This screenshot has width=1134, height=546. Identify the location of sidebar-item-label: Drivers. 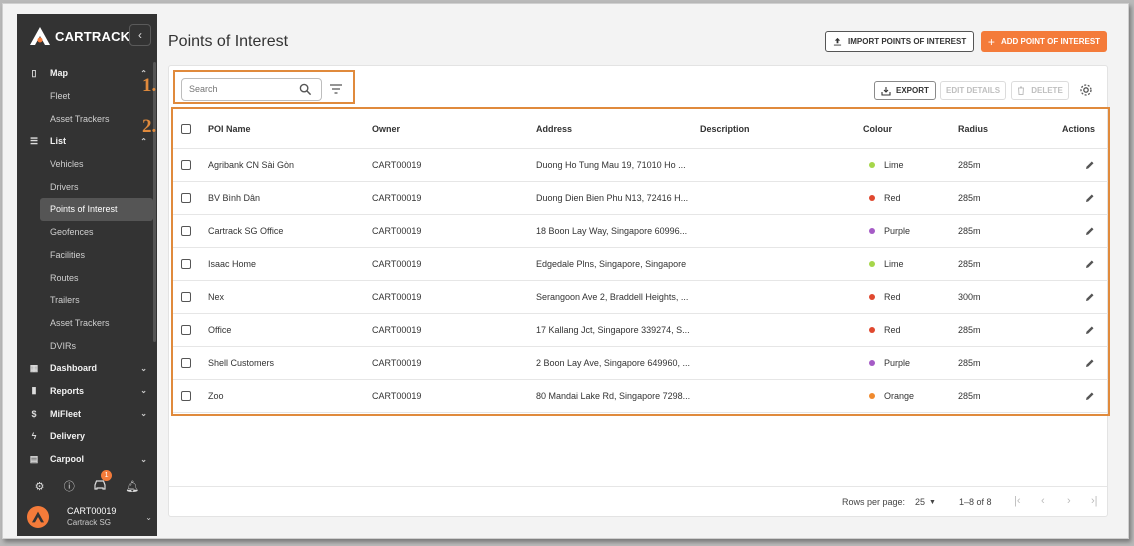
(64, 186).